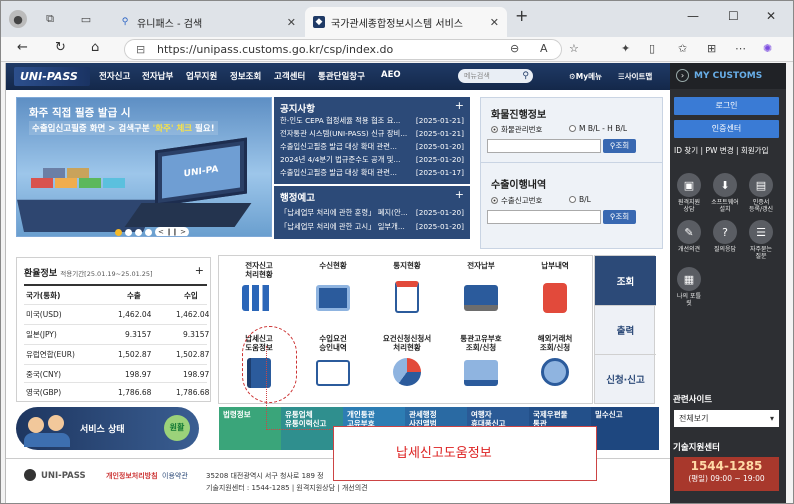  What do you see at coordinates (114, 76) in the screenshot?
I see `menu-e-filing: 전자신고` at bounding box center [114, 76].